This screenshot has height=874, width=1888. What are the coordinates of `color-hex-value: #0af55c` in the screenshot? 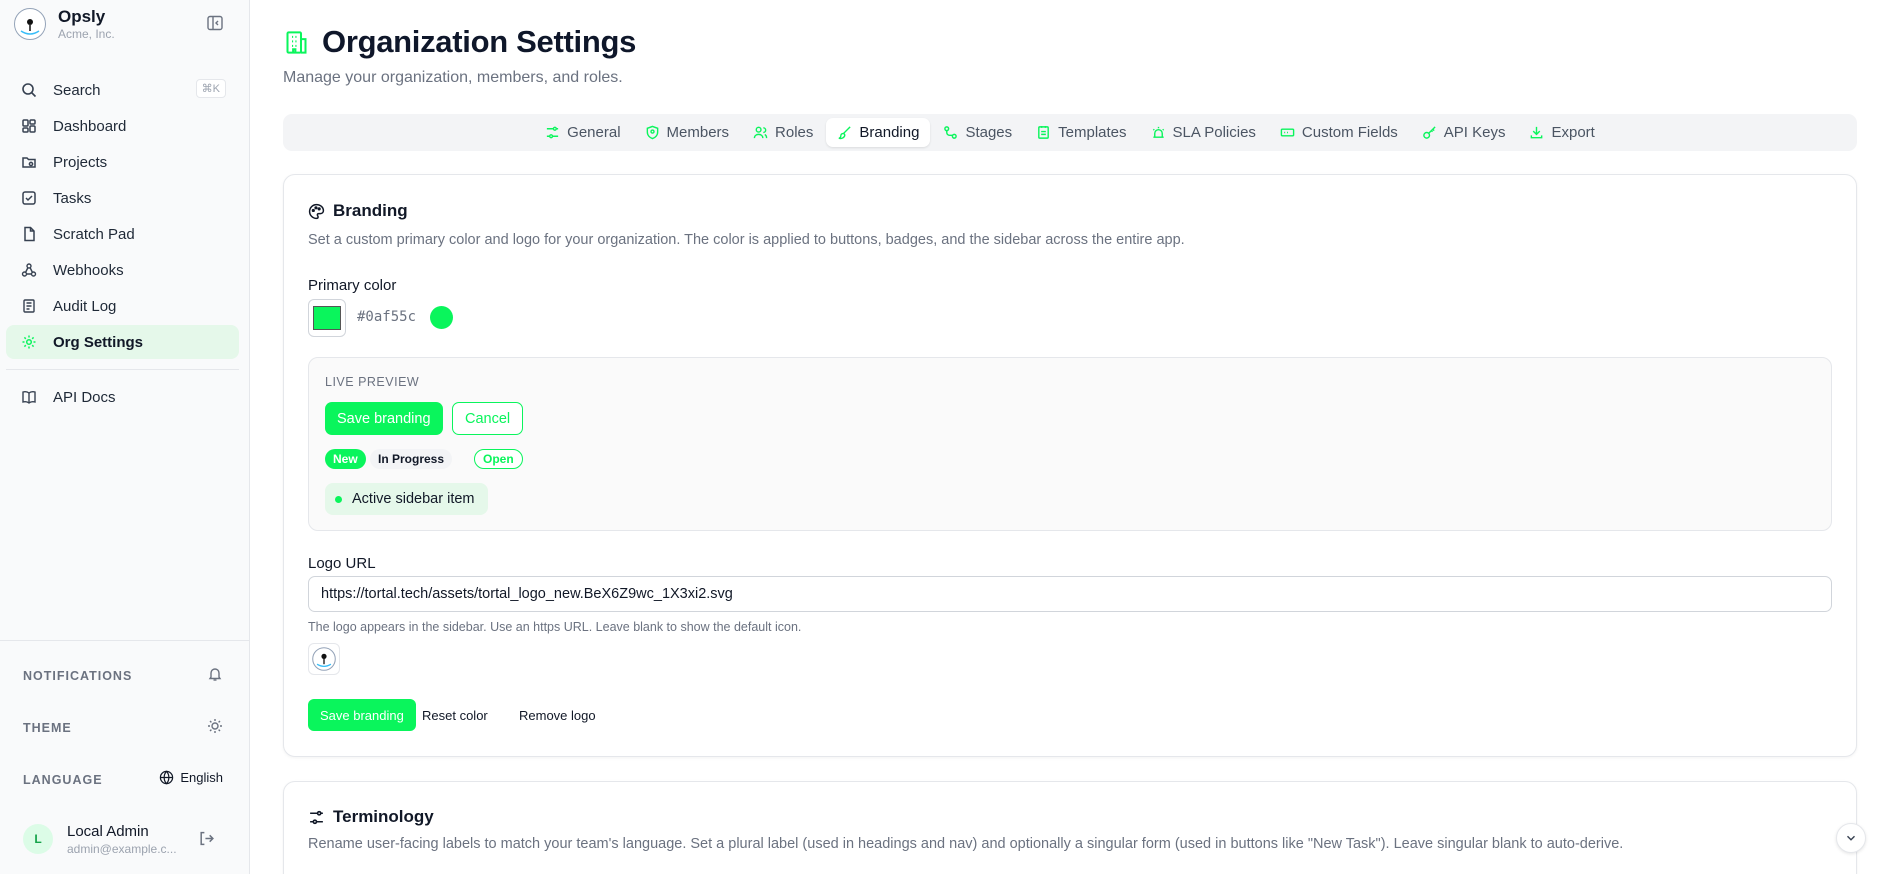 It's located at (387, 317).